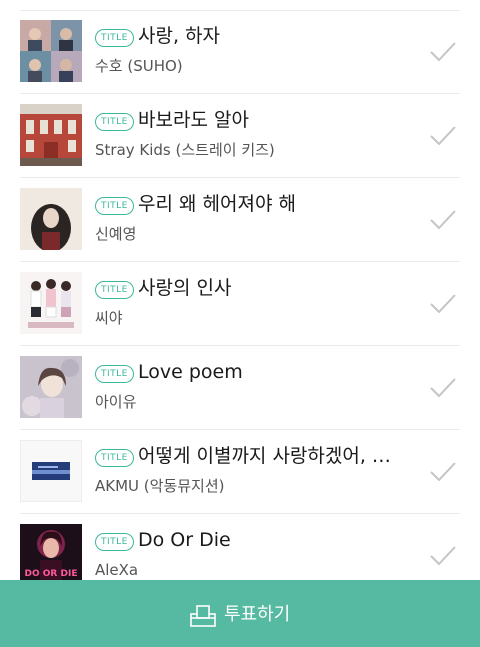 The image size is (480, 647). What do you see at coordinates (116, 234) in the screenshot?
I see `song-artist: 신예영` at bounding box center [116, 234].